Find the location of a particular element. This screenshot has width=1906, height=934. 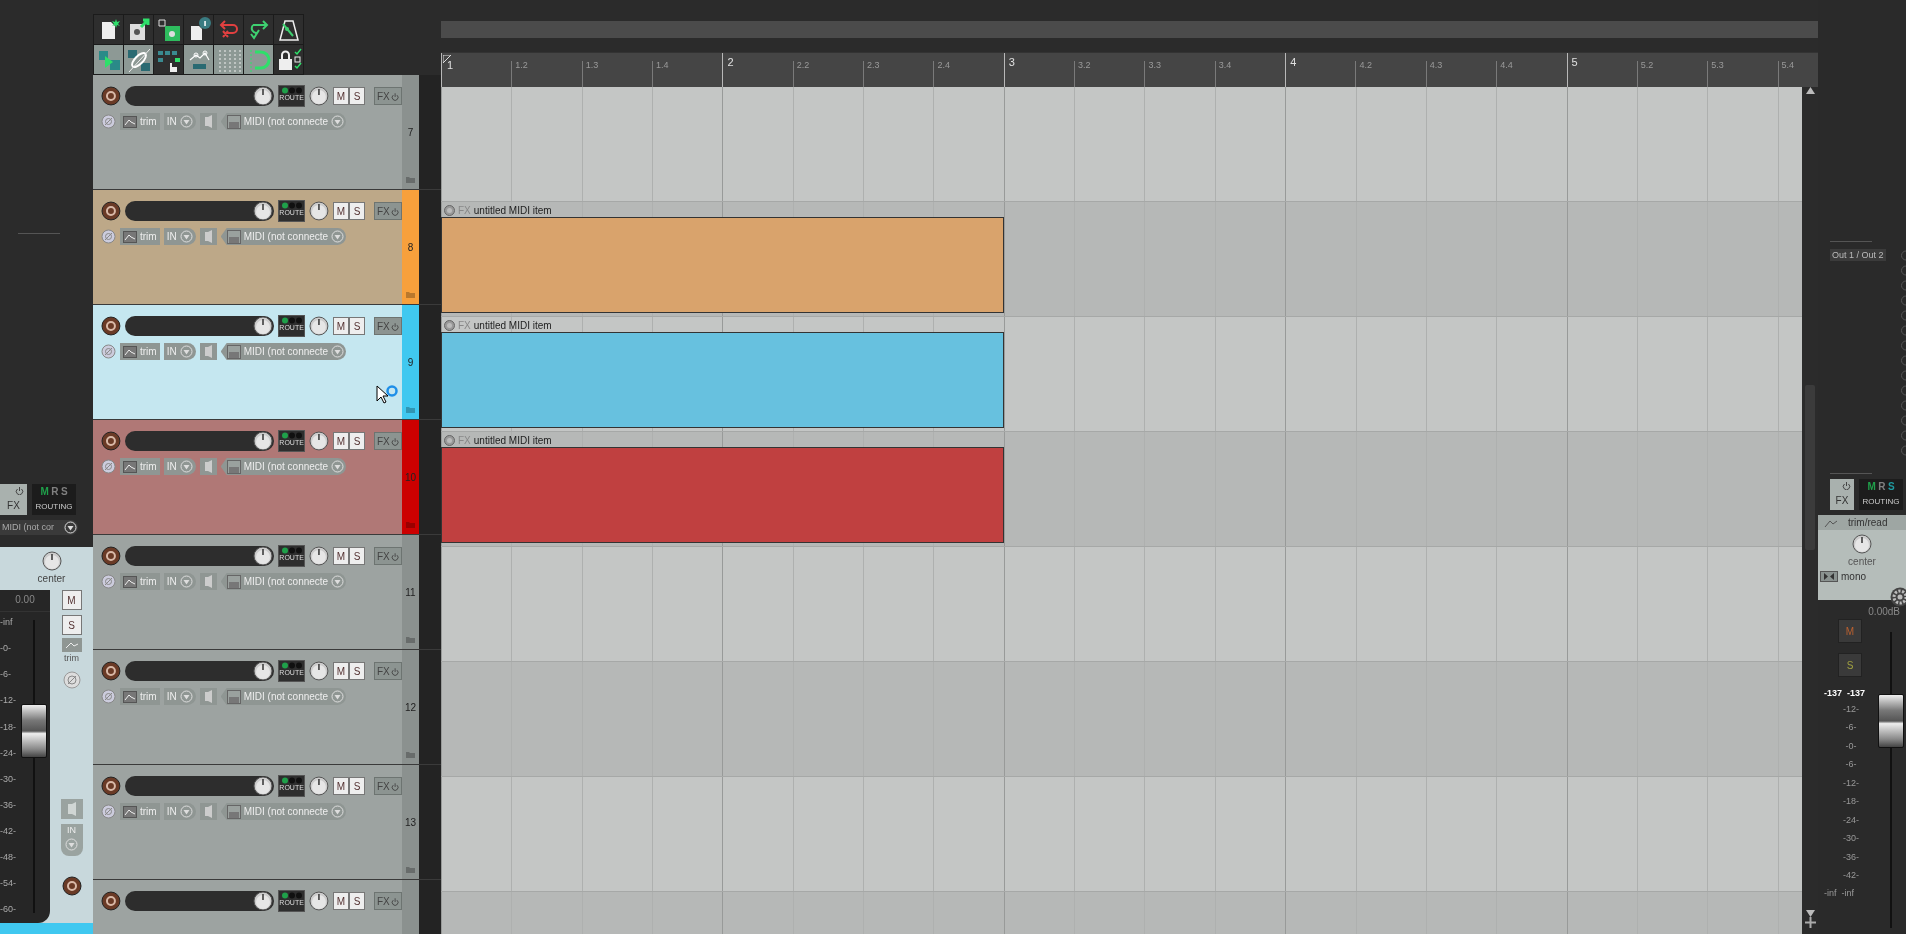

automation-mode-button: trim/read is located at coordinates (1862, 522).